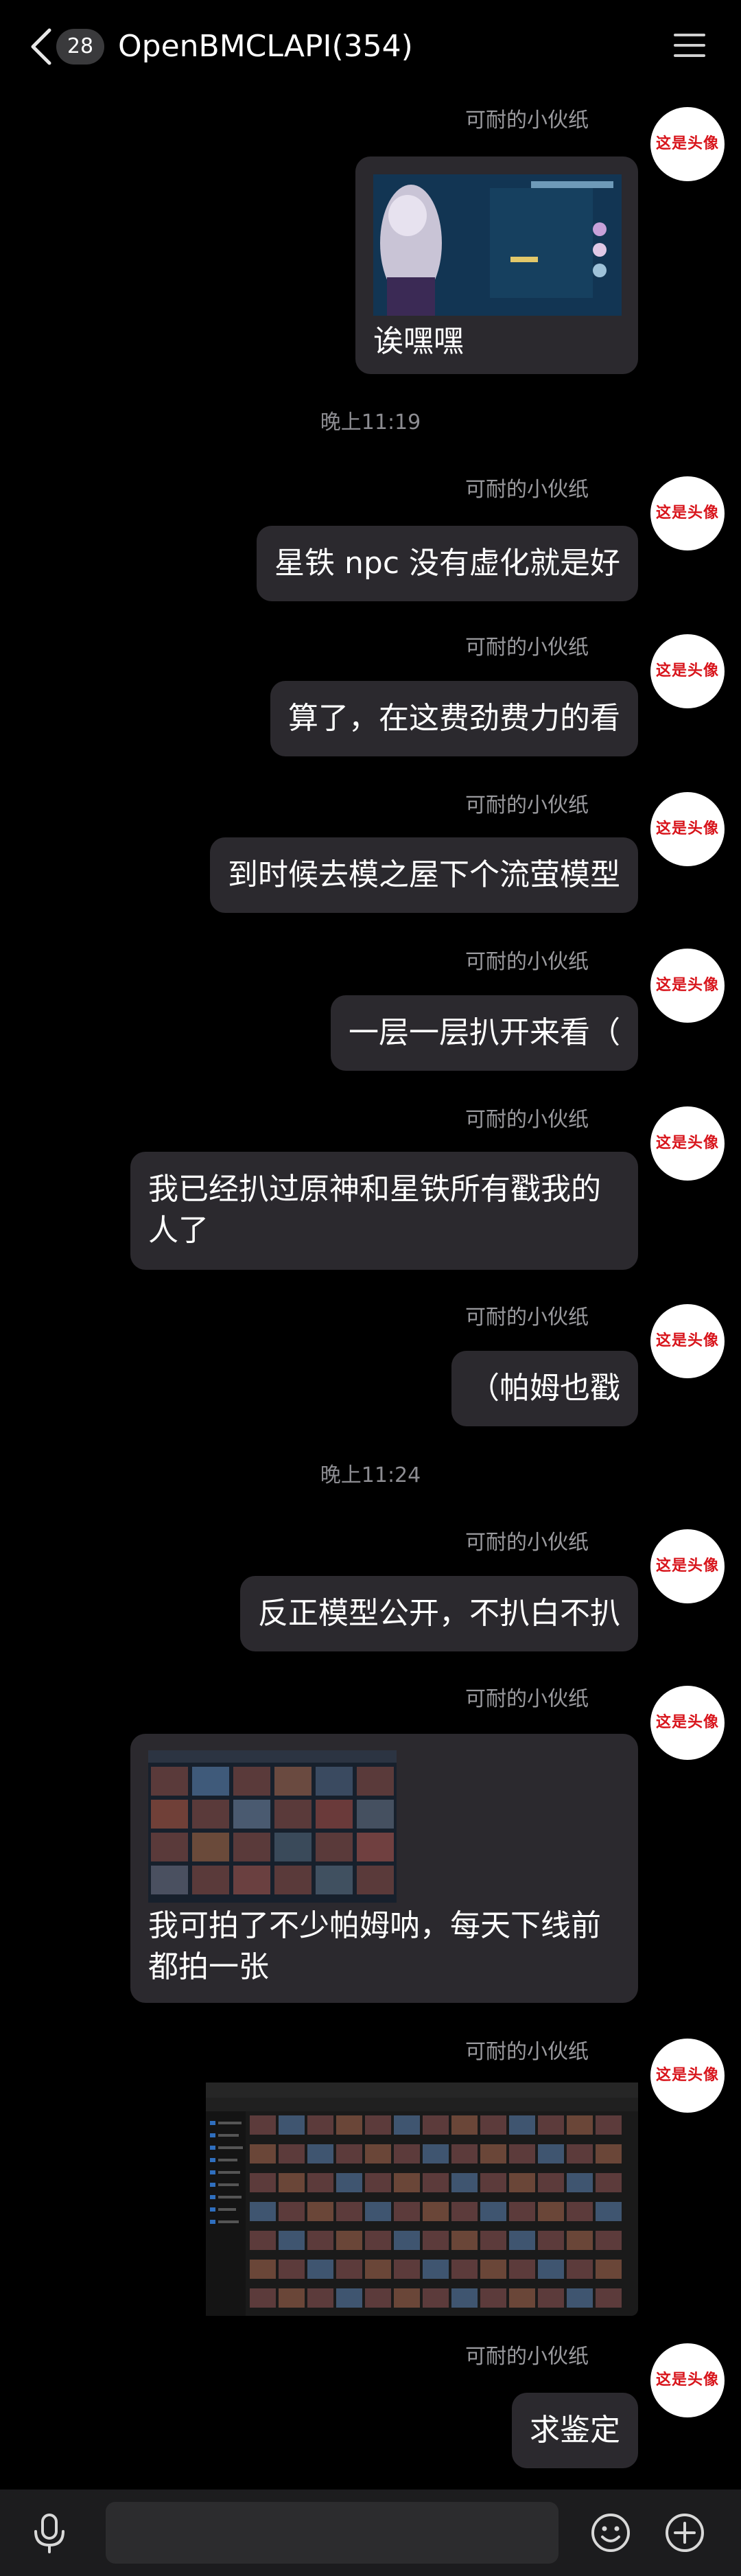 This screenshot has width=741, height=2576. What do you see at coordinates (265, 47) in the screenshot?
I see `chat-title: OpenBMCLAPI(354)` at bounding box center [265, 47].